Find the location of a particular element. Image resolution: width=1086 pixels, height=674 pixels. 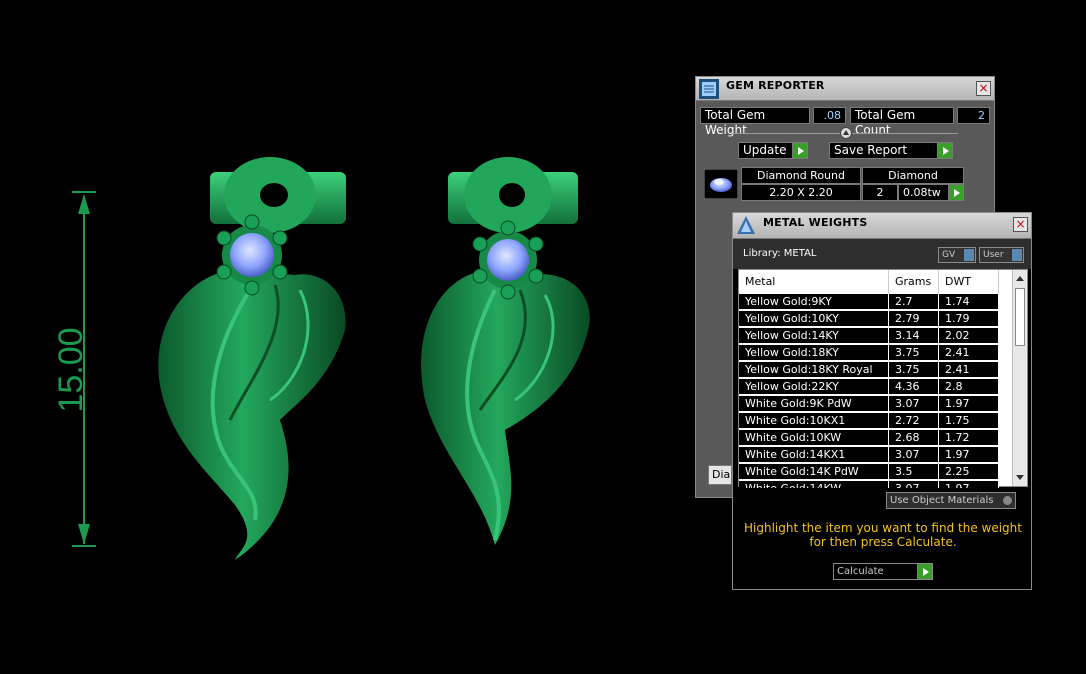

table-row: White Gold:14KX1 3.07 1.97 is located at coordinates (876, 455).